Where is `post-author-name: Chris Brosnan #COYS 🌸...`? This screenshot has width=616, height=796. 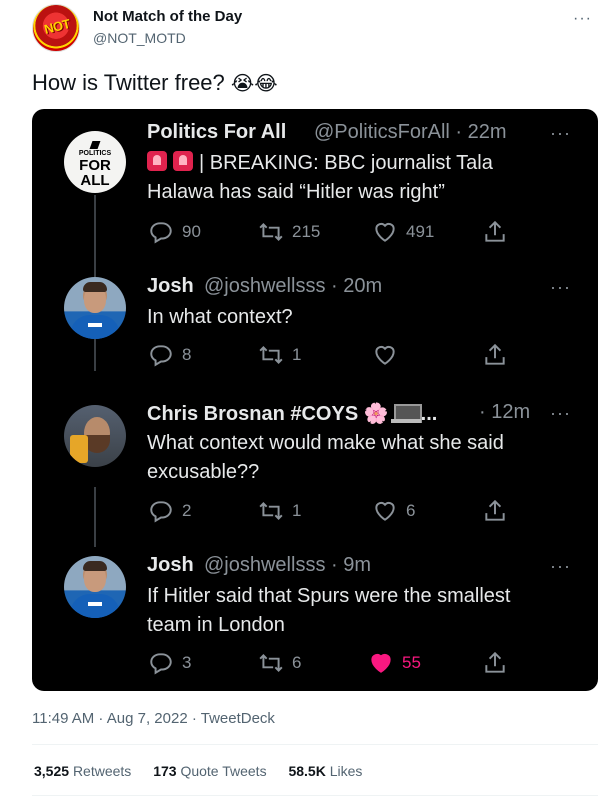
post-author-name: Chris Brosnan #COYS 🌸... is located at coordinates (292, 413).